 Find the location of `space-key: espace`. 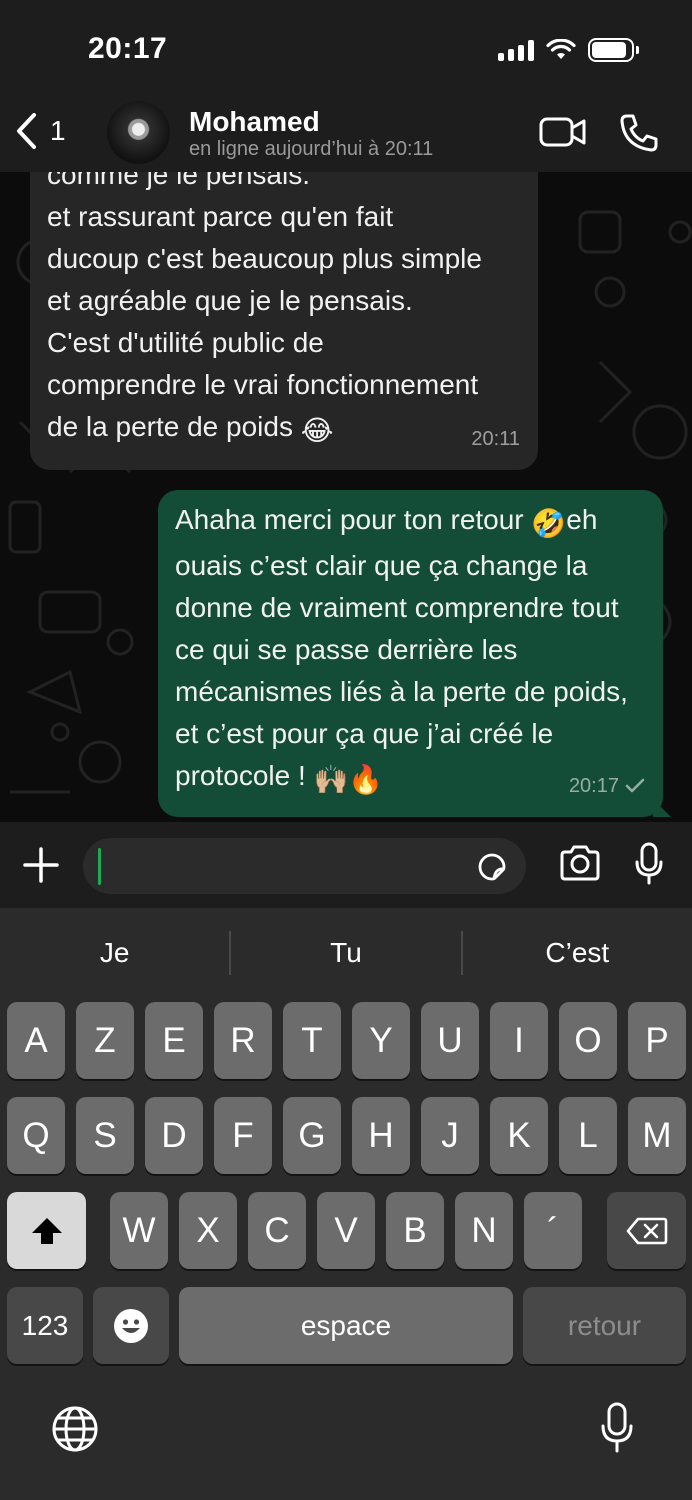

space-key: espace is located at coordinates (346, 1325).